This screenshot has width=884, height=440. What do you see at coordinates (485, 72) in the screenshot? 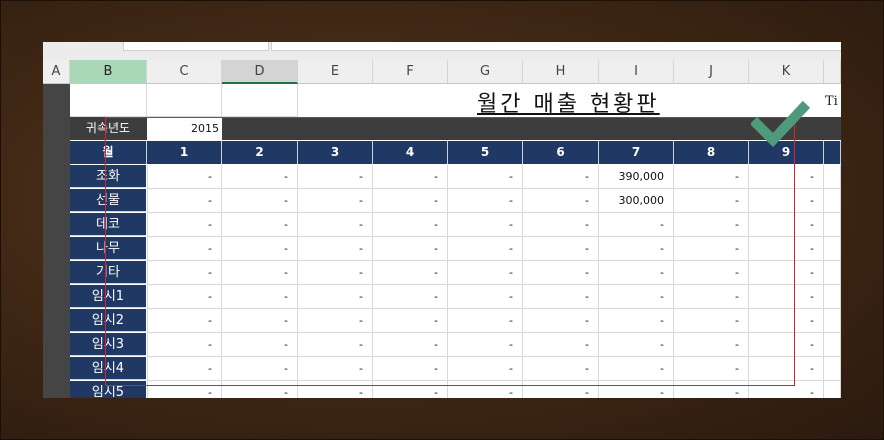
I see `column-header-g: G` at bounding box center [485, 72].